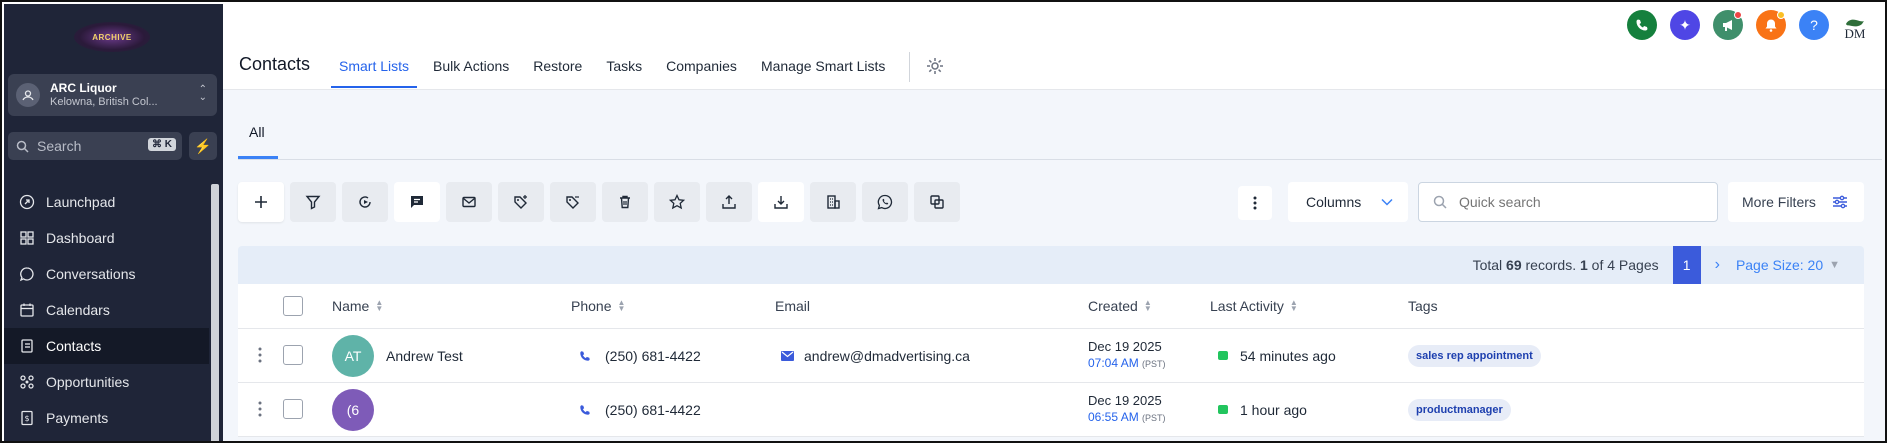  Describe the element at coordinates (1254, 306) in the screenshot. I see `header-last-activity: Last Activity ▲ ▼` at that location.